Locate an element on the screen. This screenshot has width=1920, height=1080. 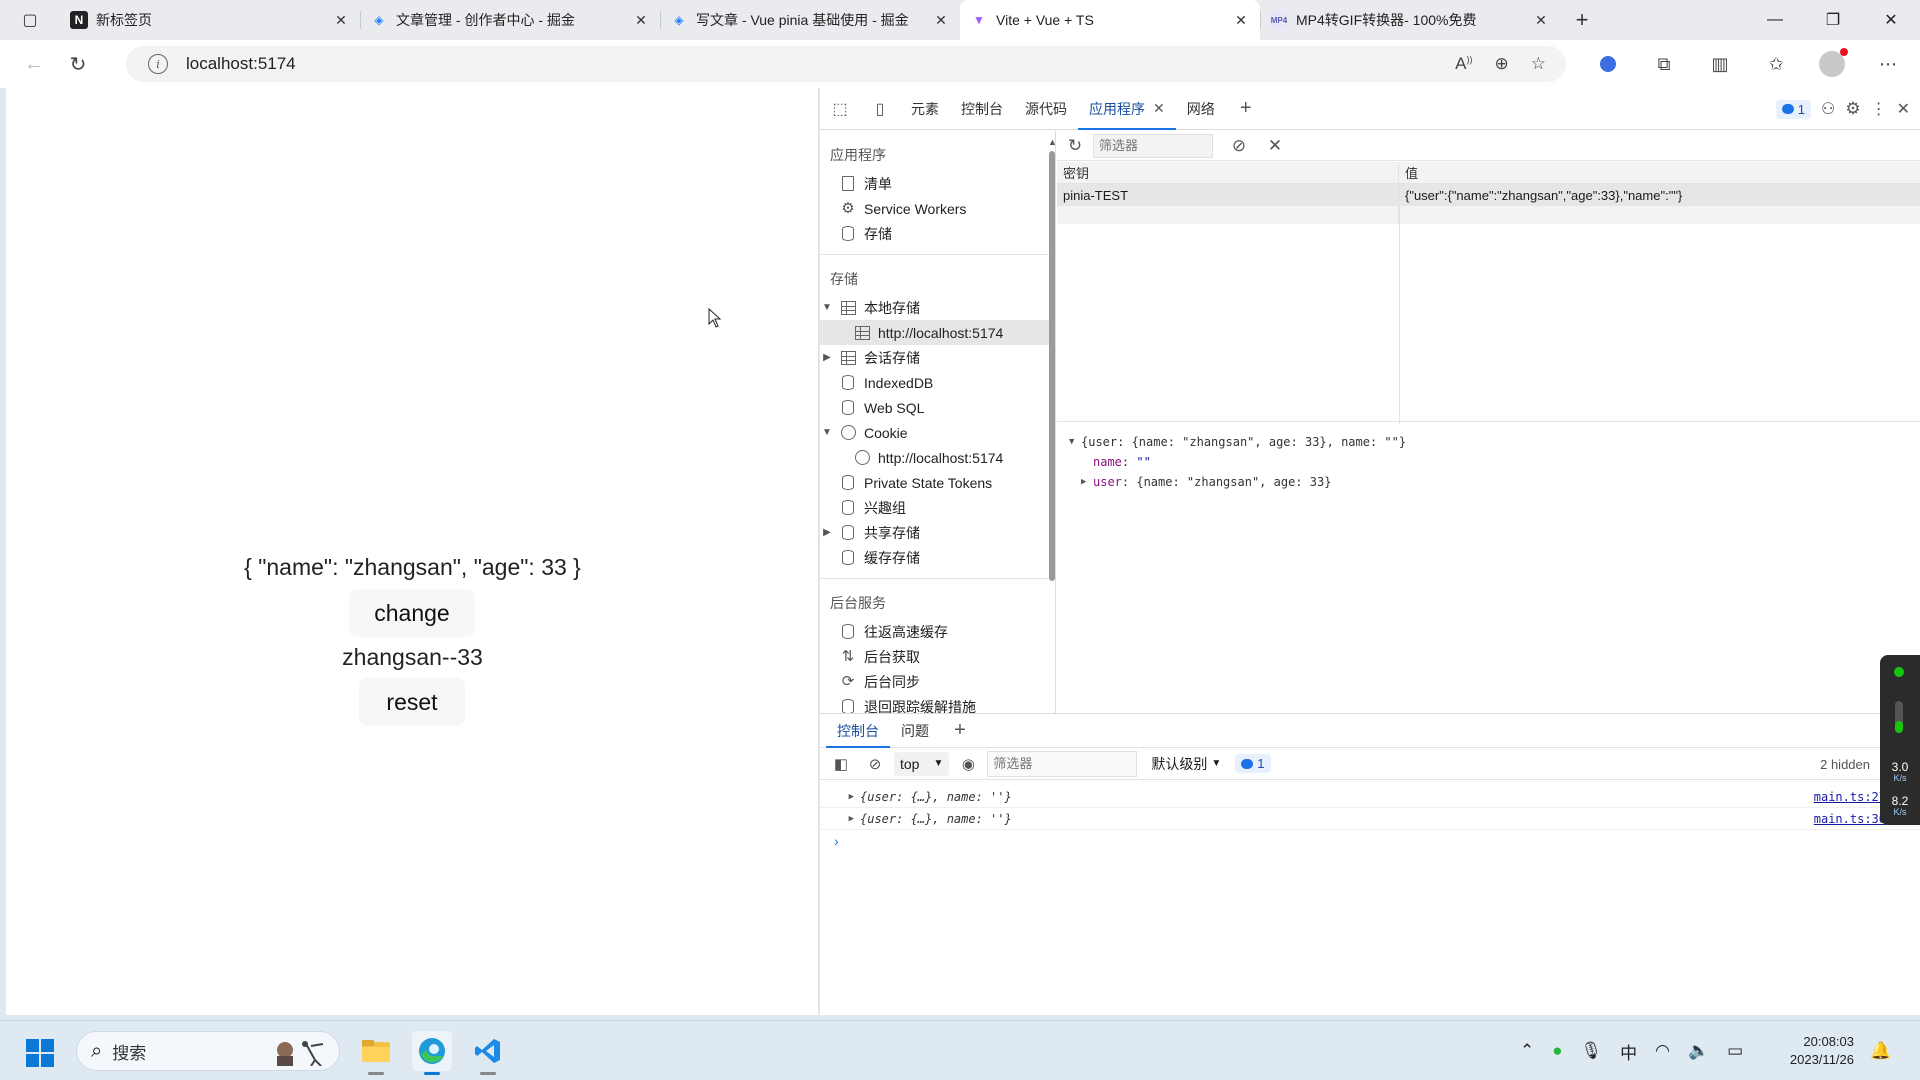
gear-icon: ⚙ is located at coordinates (1852, 109).